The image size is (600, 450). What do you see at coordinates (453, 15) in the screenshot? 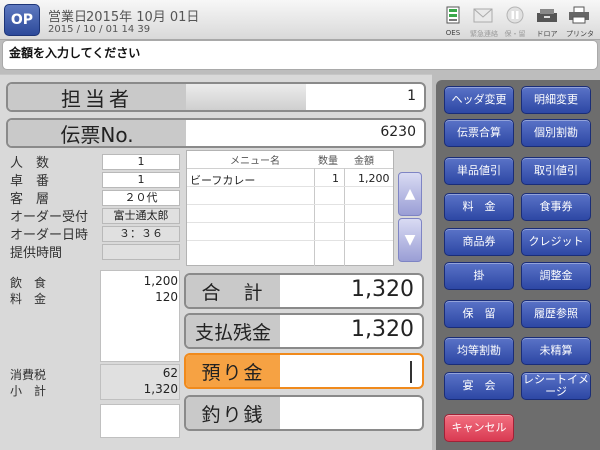
I see `oes-icon` at bounding box center [453, 15].